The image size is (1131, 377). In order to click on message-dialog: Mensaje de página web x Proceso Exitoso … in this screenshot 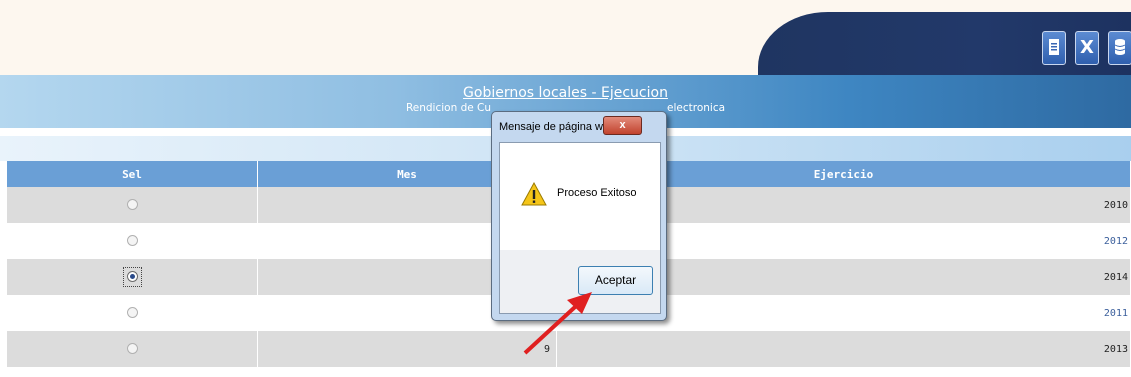, I will do `click(579, 216)`.